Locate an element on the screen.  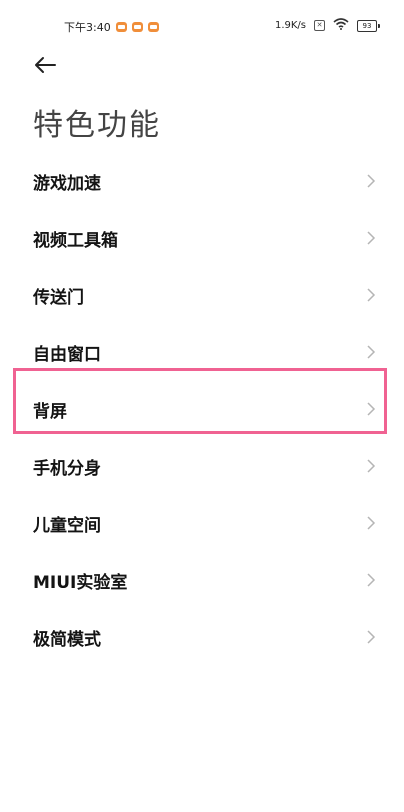
menu-item-kids-space: 儿童空间 is located at coordinates (202, 522).